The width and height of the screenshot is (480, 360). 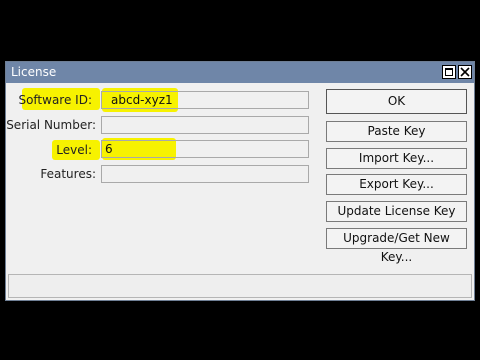 I want to click on features-field, so click(x=205, y=174).